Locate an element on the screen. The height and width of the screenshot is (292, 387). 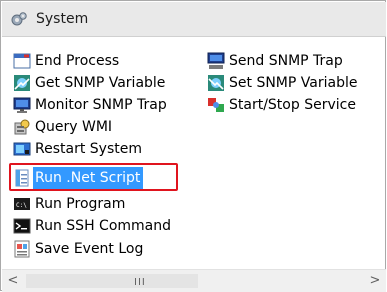
wmi-query-icon is located at coordinates (22, 127).